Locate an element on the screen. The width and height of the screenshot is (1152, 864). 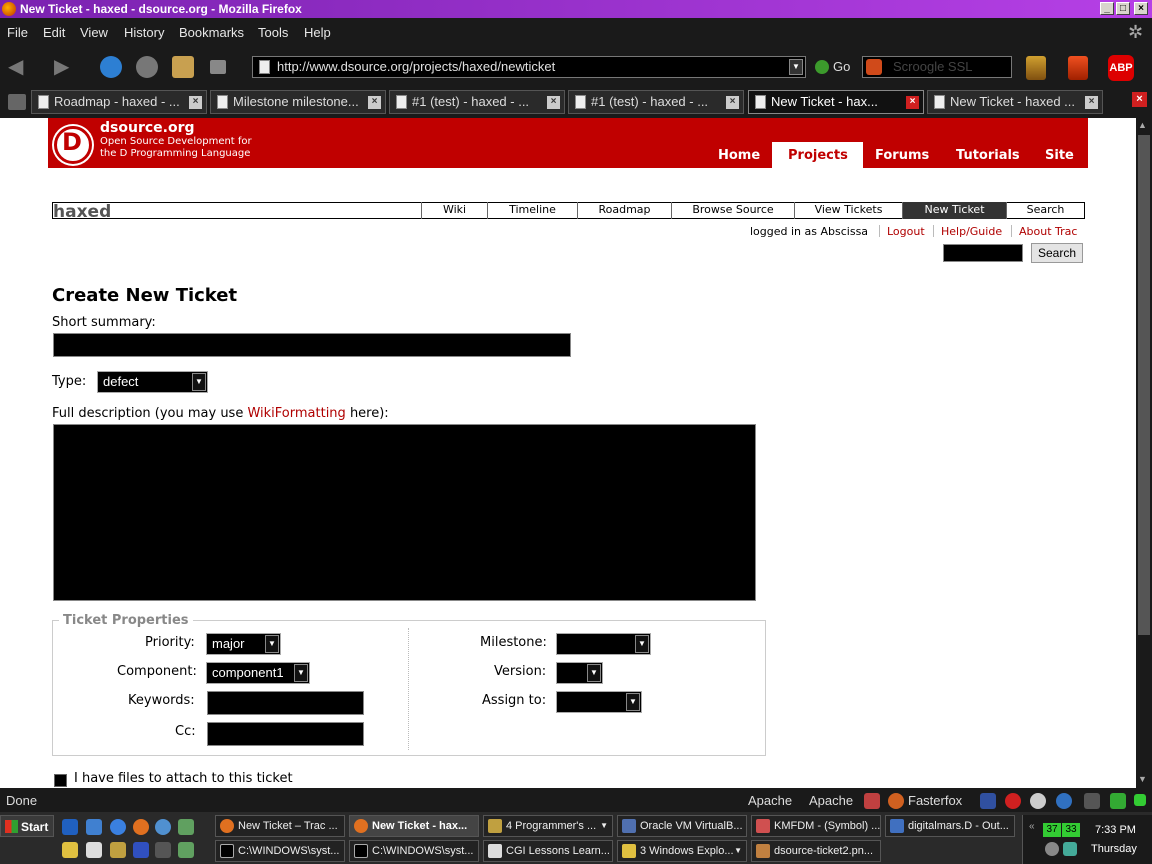
tab-ticket-1b: #1 (test) - haxed - ... × is located at coordinates (656, 102).